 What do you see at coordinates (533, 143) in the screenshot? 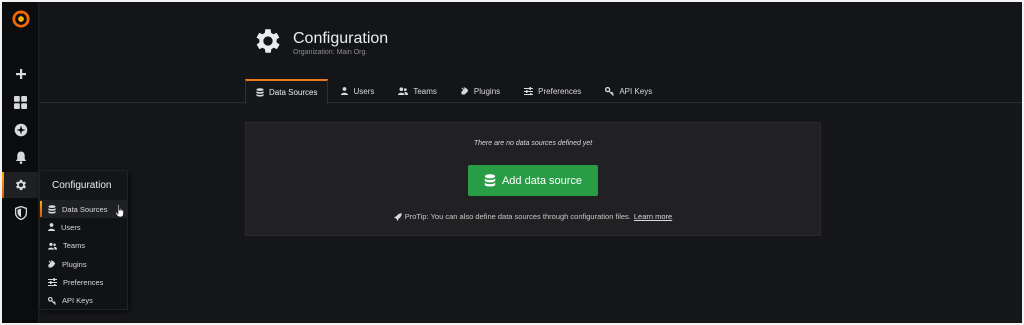
I see `empty-state-message: There are no data sources defined yet` at bounding box center [533, 143].